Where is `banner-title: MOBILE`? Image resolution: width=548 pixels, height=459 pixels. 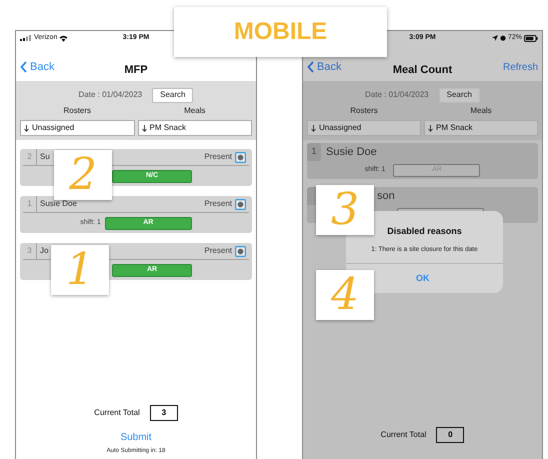
banner-title: MOBILE is located at coordinates (280, 32).